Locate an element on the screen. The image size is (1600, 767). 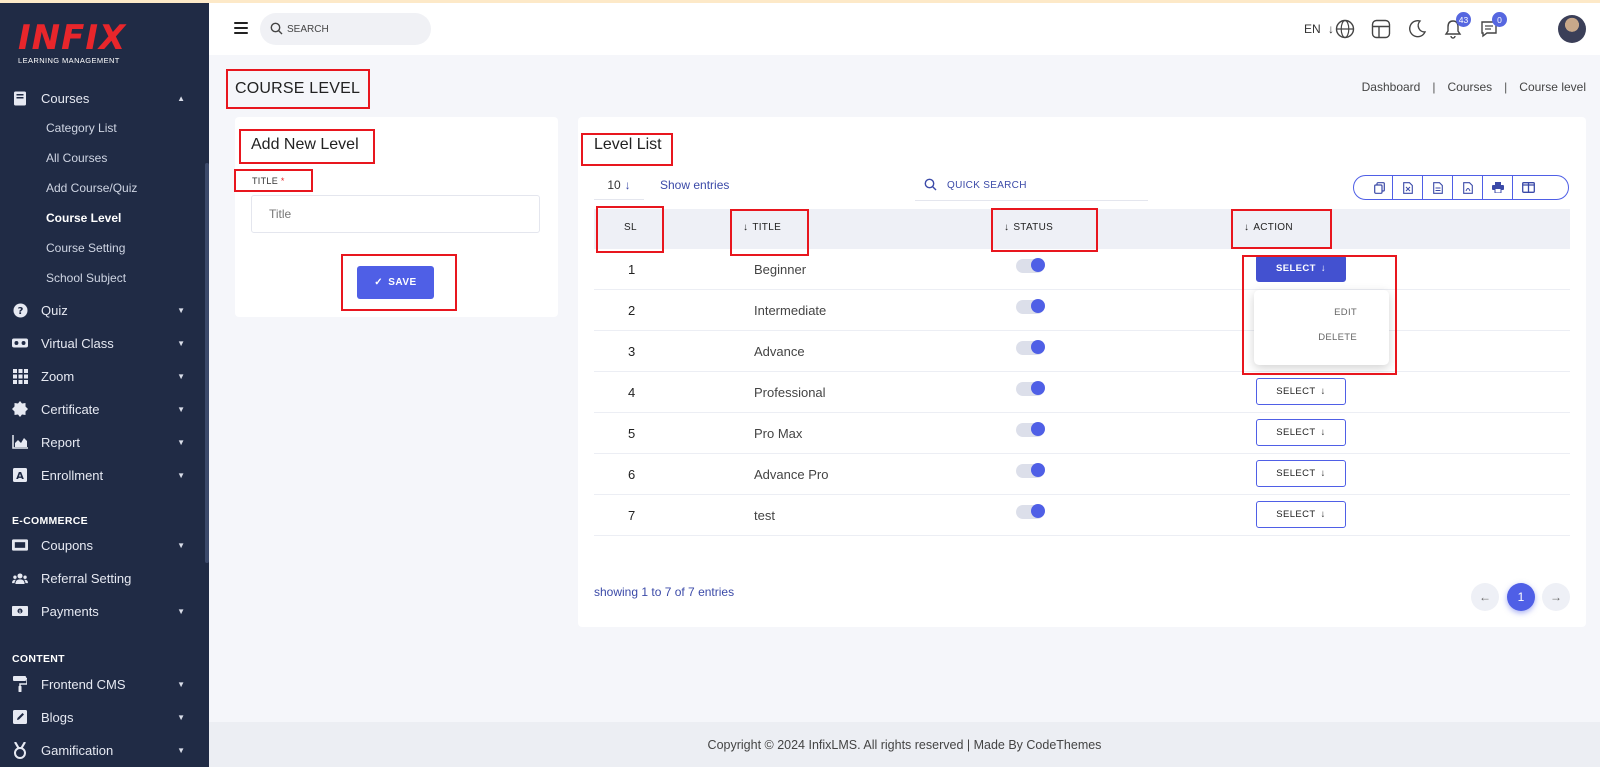
messages-icon: 0 is located at coordinates (1493, 25).